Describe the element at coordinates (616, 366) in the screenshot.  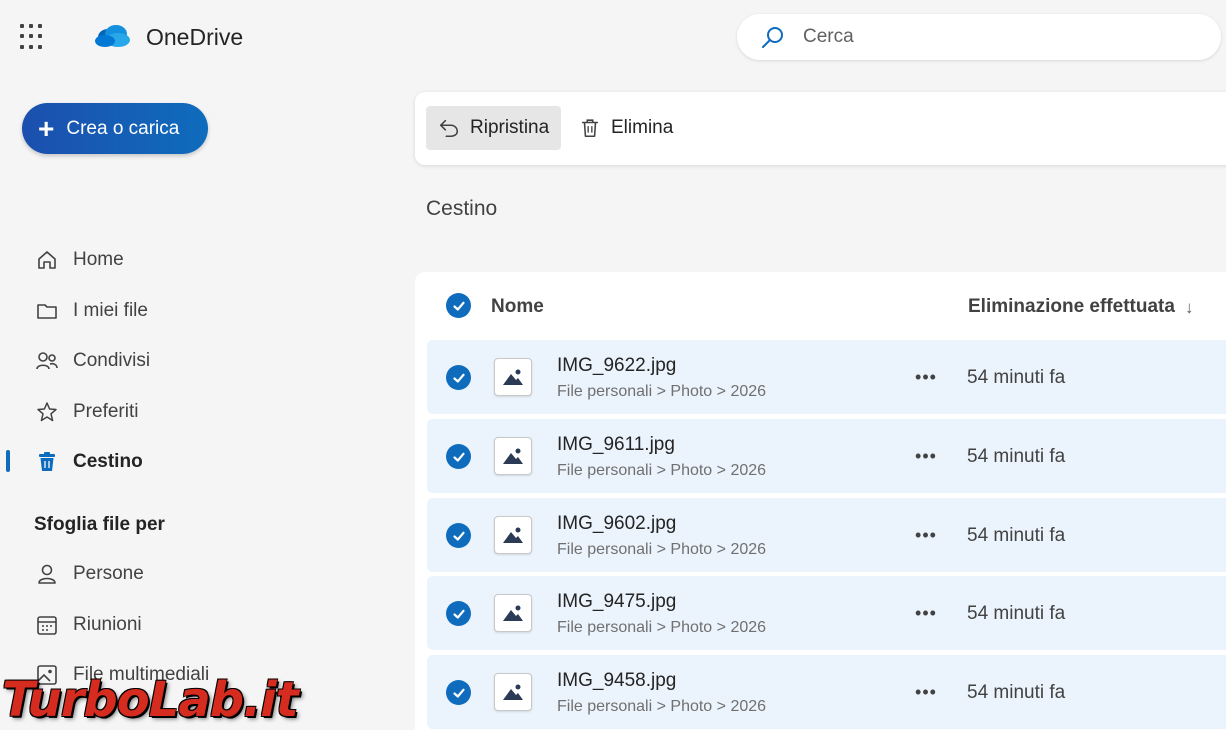
I see `file-name: IMG_9622.jpg` at that location.